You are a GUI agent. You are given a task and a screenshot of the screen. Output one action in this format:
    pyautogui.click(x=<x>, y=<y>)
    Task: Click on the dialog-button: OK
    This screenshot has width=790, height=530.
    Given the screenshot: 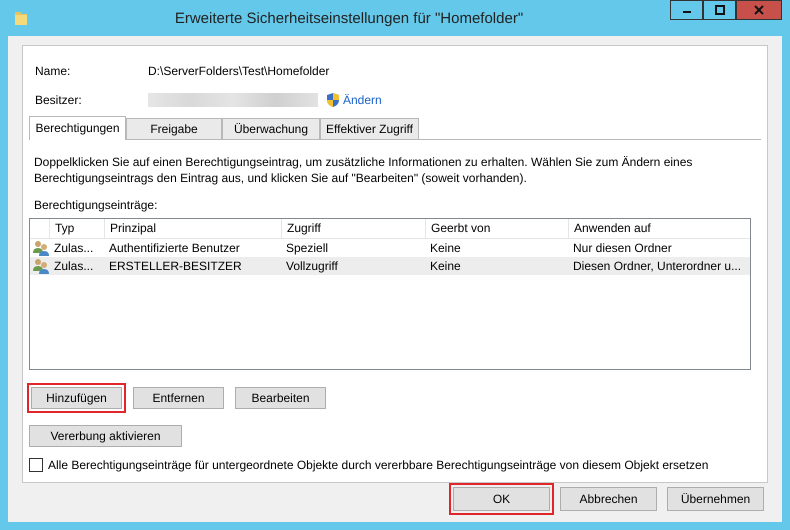 What is the action you would take?
    pyautogui.click(x=501, y=499)
    